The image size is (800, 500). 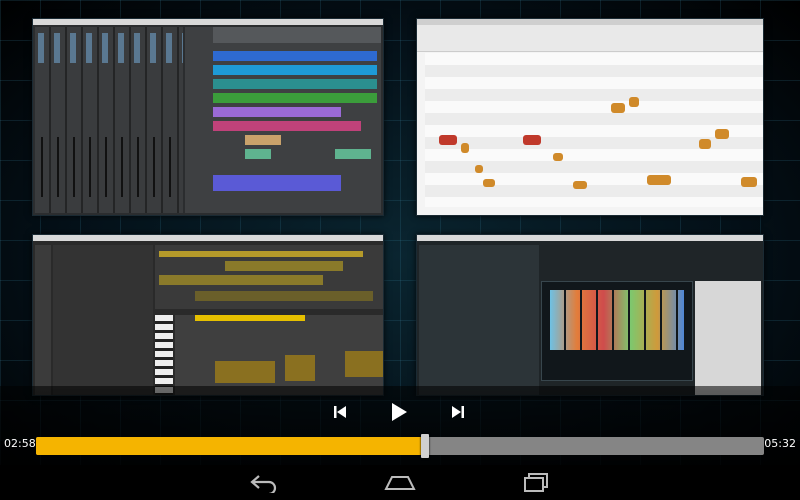 I want to click on skip-previous-icon, so click(x=340, y=412).